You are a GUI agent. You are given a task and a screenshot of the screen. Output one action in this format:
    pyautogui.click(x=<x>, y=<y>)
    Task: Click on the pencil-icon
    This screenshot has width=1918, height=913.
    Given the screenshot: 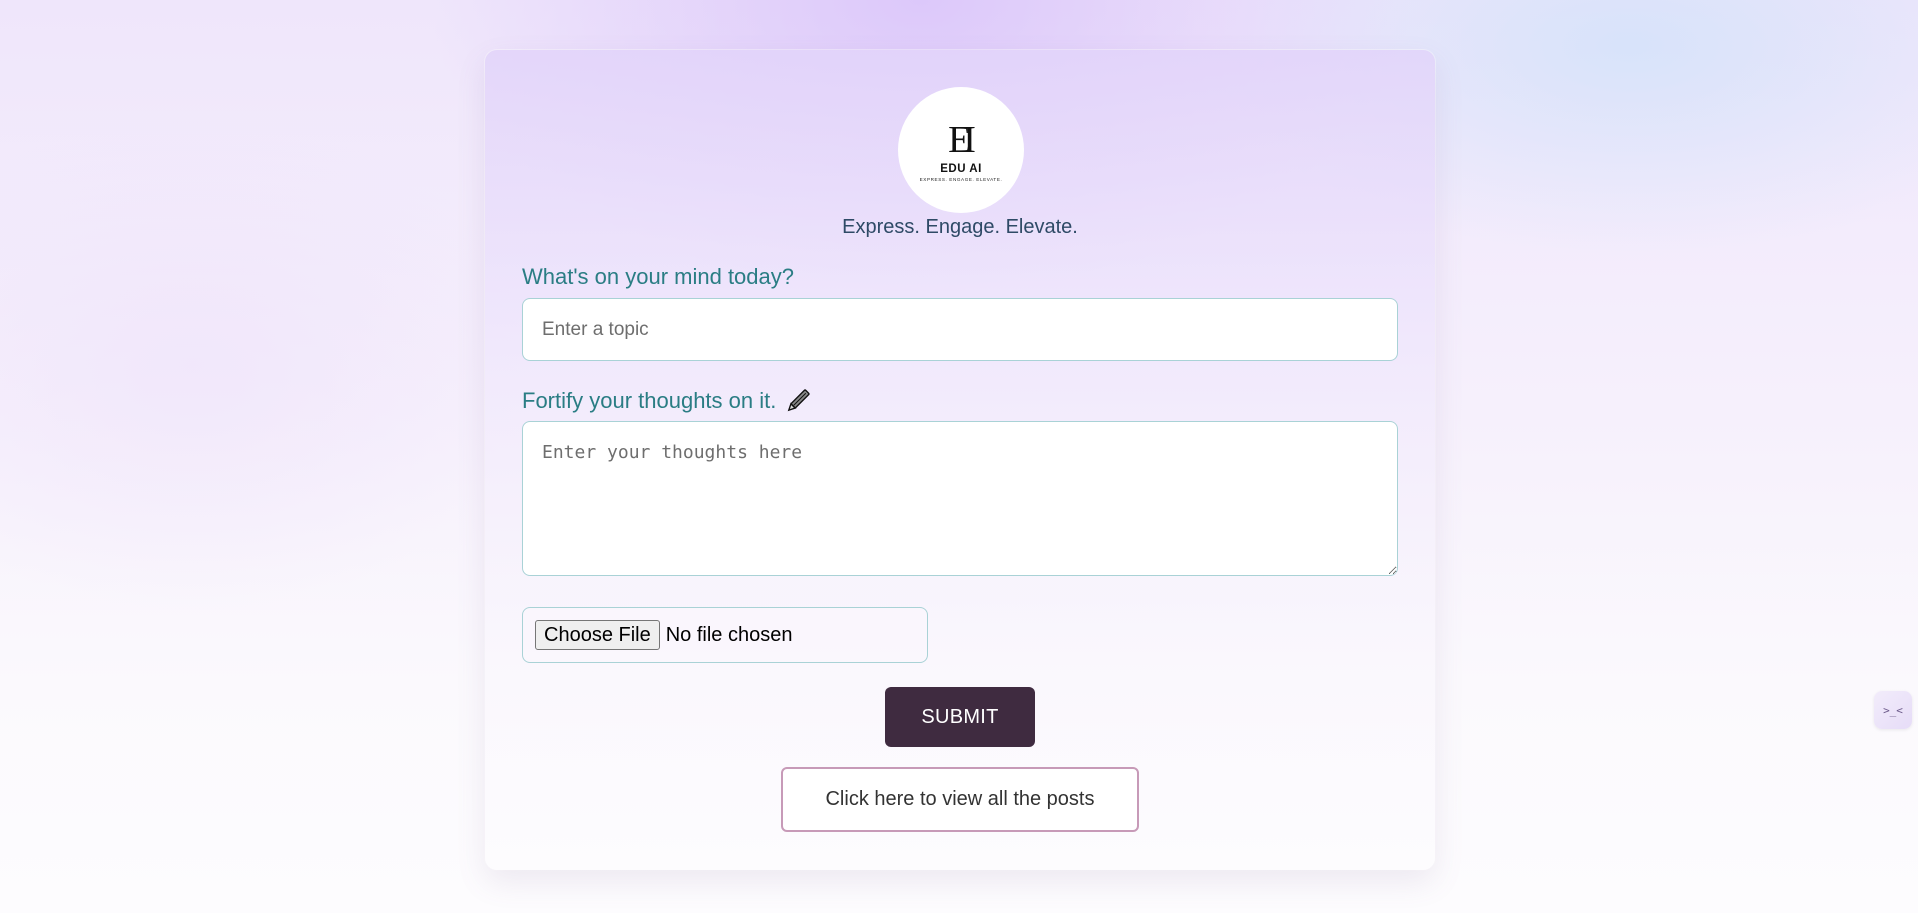 What is the action you would take?
    pyautogui.click(x=798, y=401)
    